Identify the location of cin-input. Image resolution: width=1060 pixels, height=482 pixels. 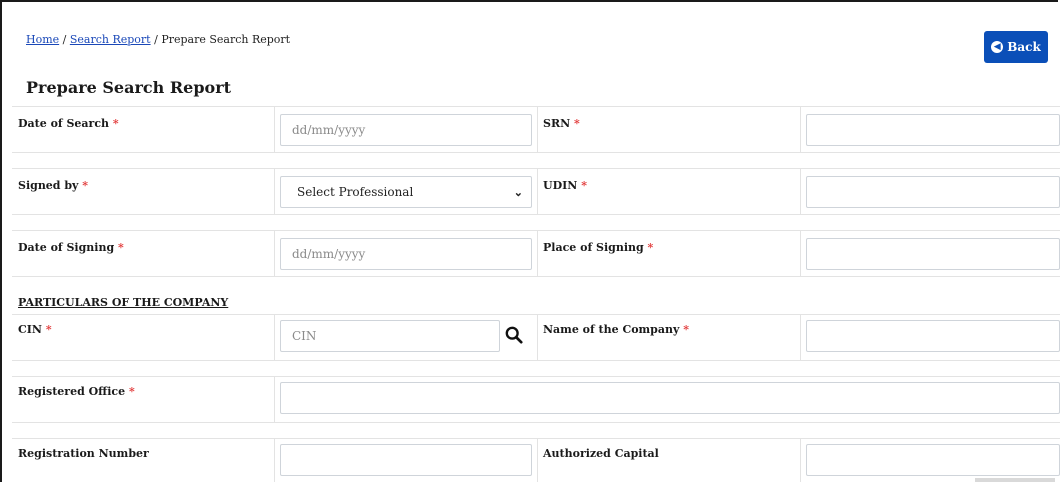
(390, 336).